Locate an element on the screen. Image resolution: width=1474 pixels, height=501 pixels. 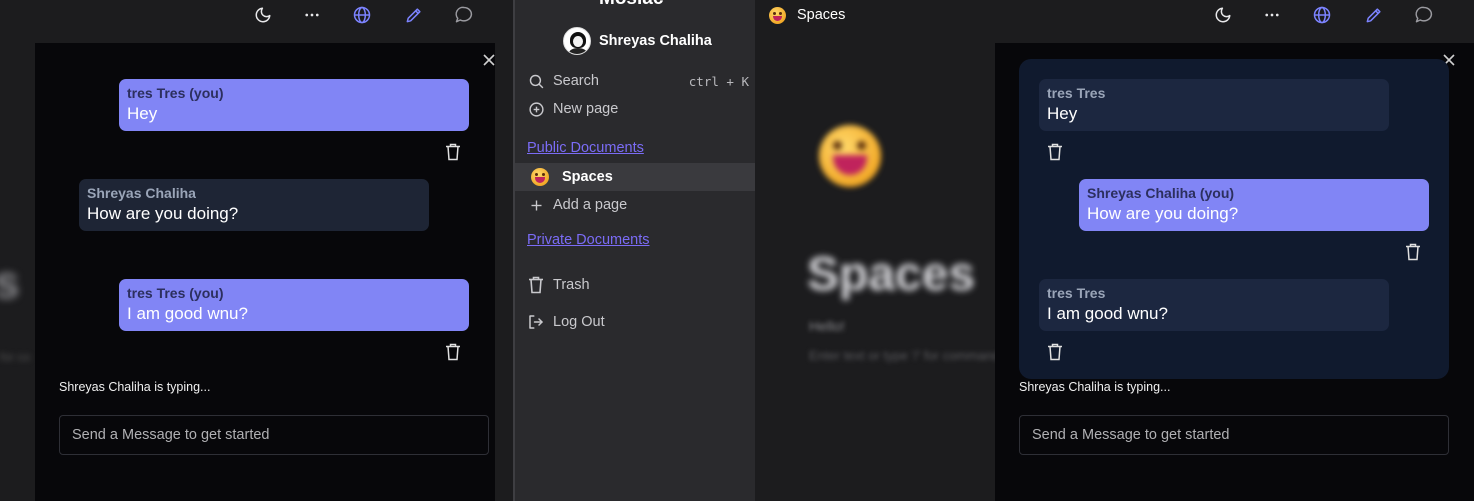
message-sender: Shreyas Chaliha is located at coordinates (141, 193).